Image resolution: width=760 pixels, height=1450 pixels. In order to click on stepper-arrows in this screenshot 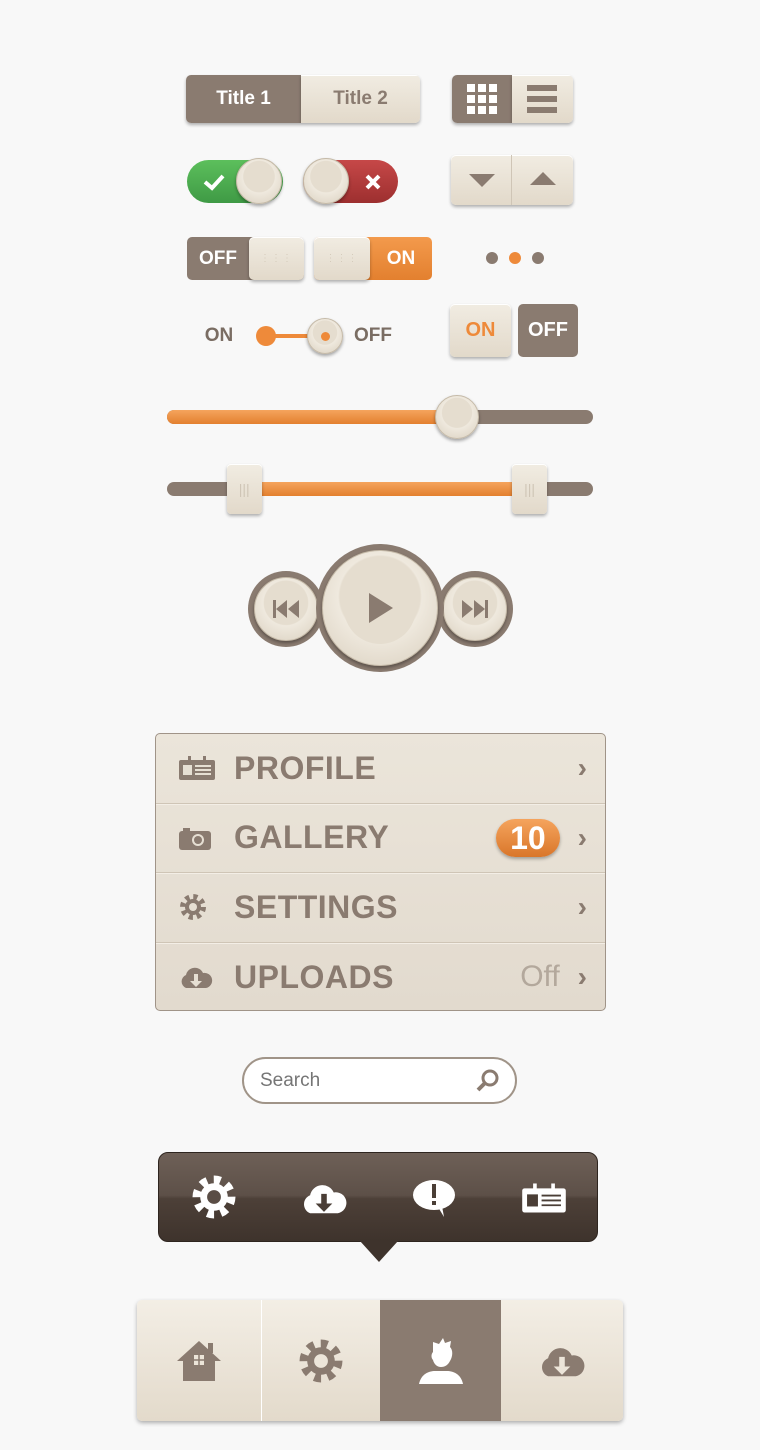, I will do `click(512, 180)`.